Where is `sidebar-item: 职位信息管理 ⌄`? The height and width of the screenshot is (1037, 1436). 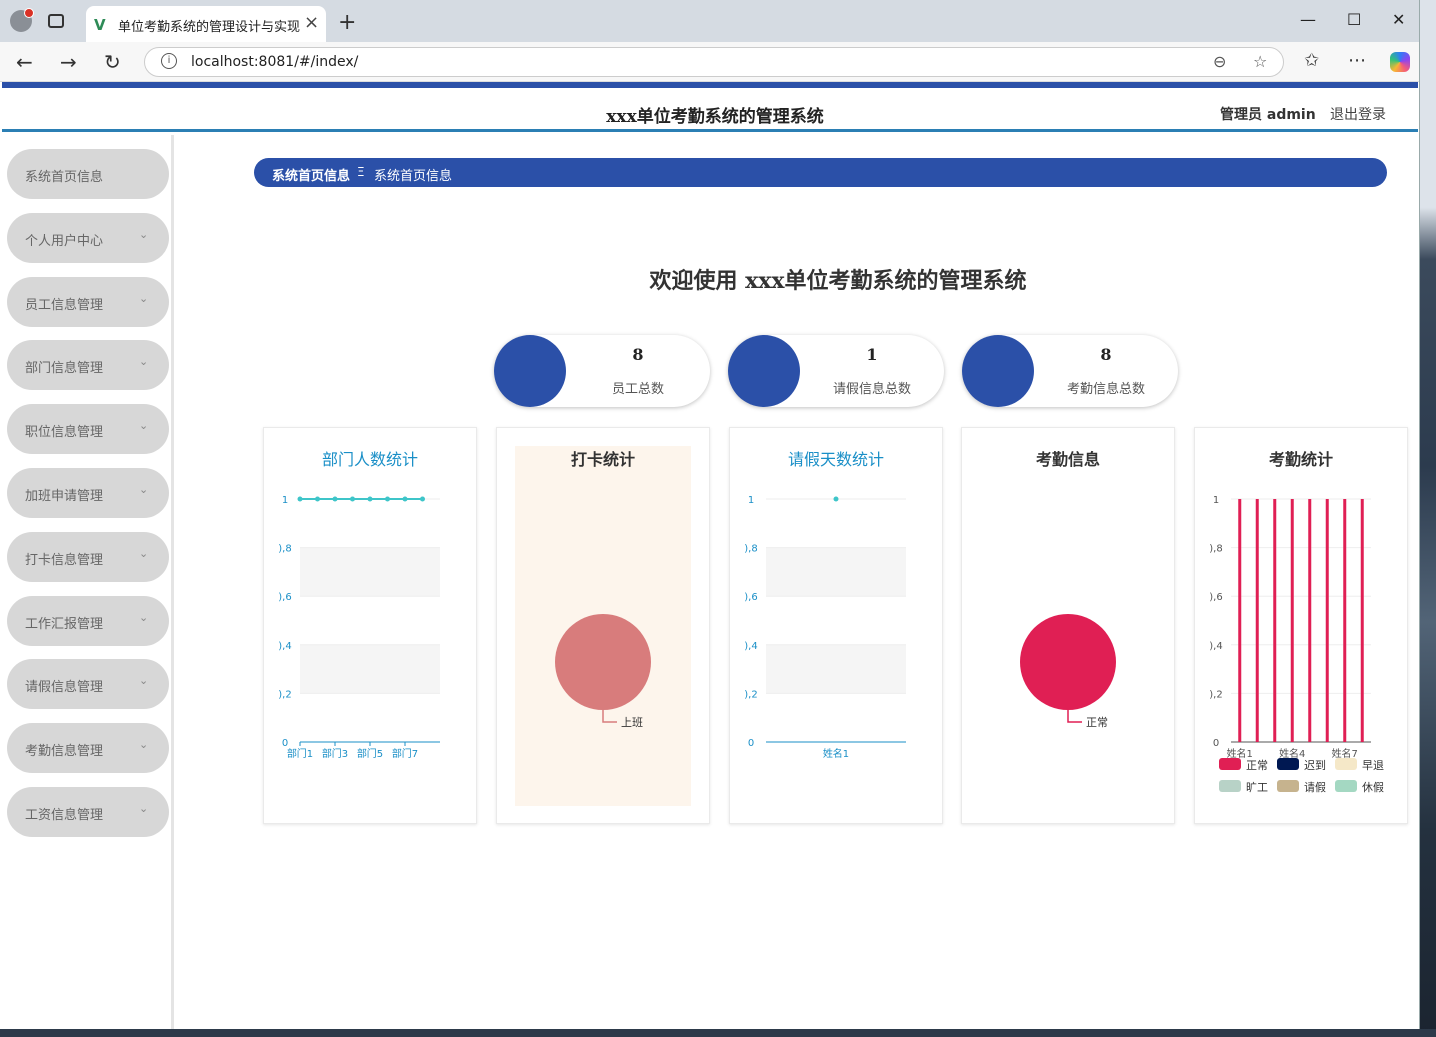 sidebar-item: 职位信息管理 ⌄ is located at coordinates (88, 429).